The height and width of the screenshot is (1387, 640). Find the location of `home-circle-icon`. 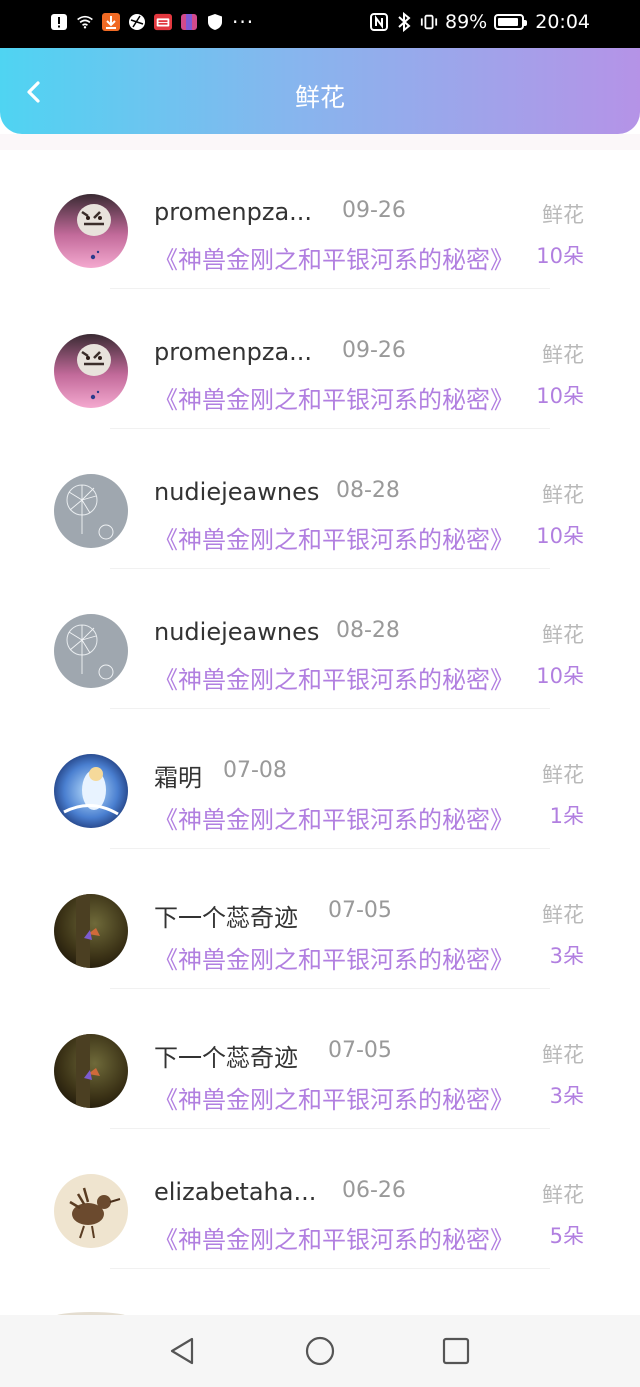

home-circle-icon is located at coordinates (320, 1351).